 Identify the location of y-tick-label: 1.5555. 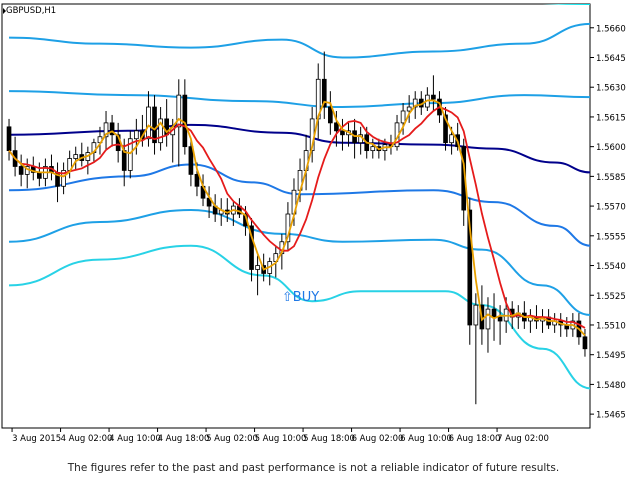
(611, 237).